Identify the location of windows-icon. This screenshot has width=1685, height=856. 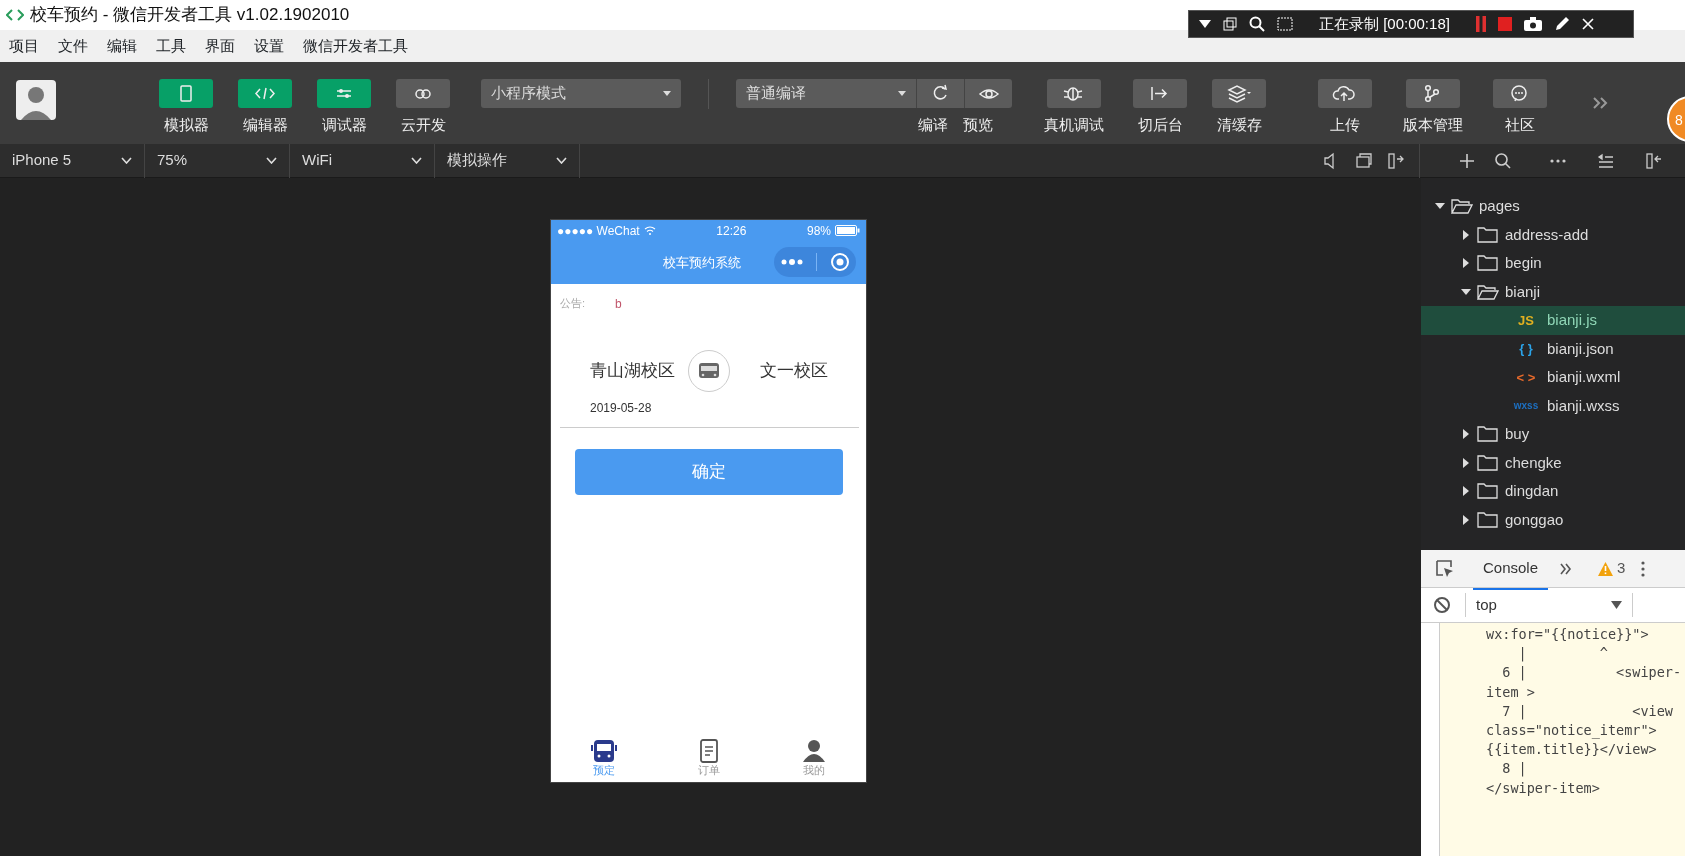
(1230, 24).